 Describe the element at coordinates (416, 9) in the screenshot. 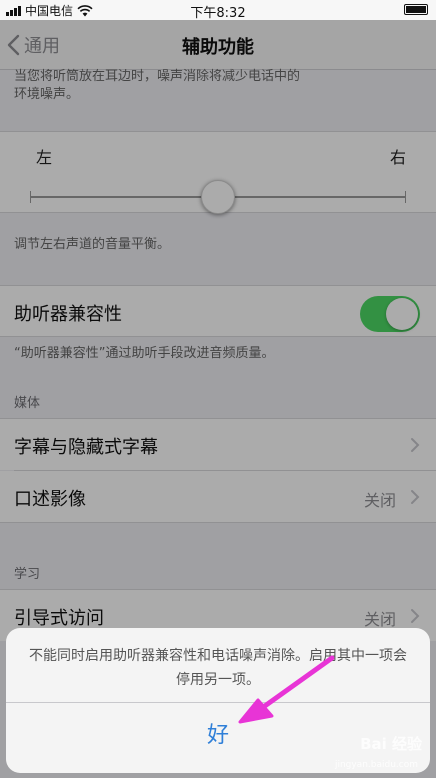

I see `battery-icon` at that location.